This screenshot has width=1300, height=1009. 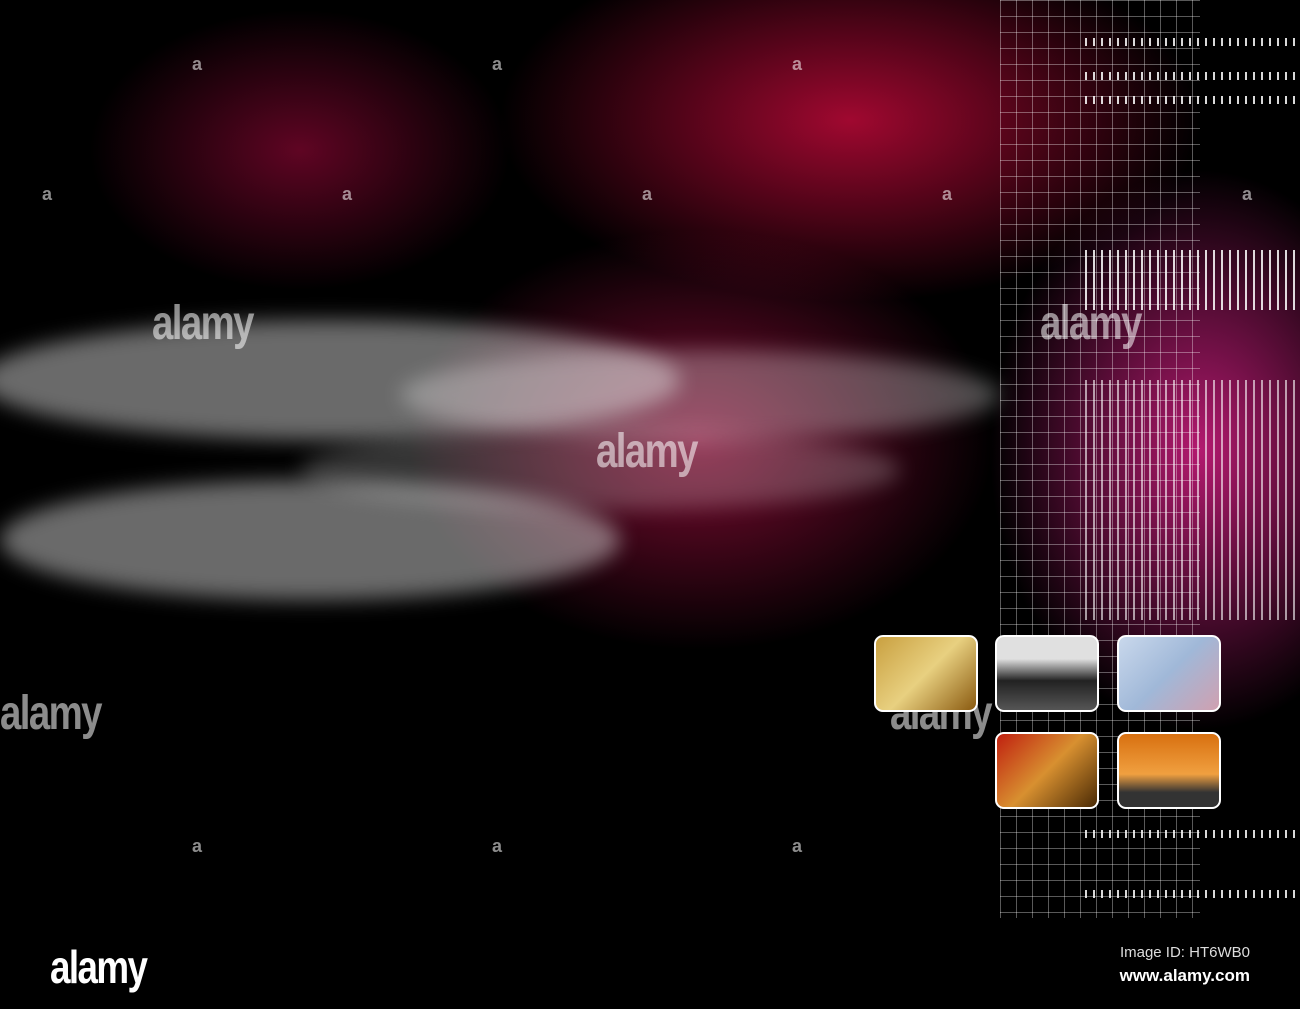 I want to click on thumbnail-typing, so click(x=1169, y=770).